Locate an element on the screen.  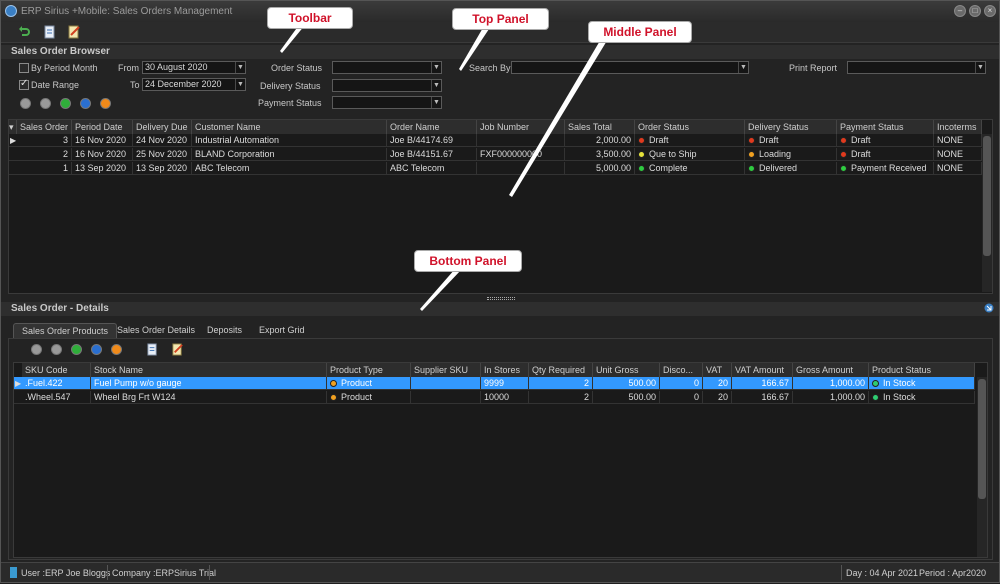
cell-total: 3,500.00 is located at coordinates (600, 154).